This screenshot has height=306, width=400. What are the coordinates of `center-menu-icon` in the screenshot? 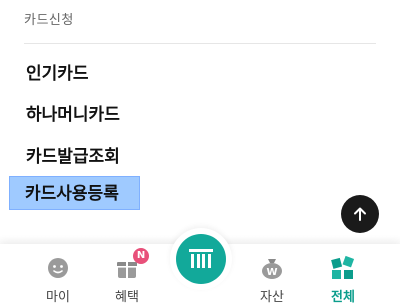 It's located at (201, 258).